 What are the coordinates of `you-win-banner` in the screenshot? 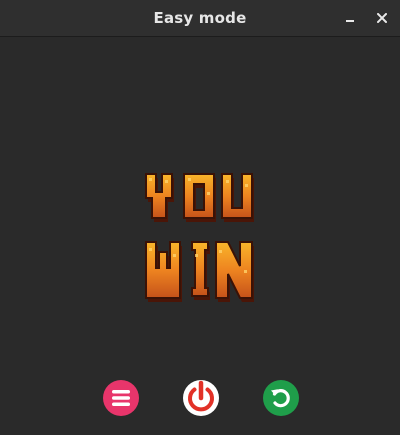 It's located at (199, 237).